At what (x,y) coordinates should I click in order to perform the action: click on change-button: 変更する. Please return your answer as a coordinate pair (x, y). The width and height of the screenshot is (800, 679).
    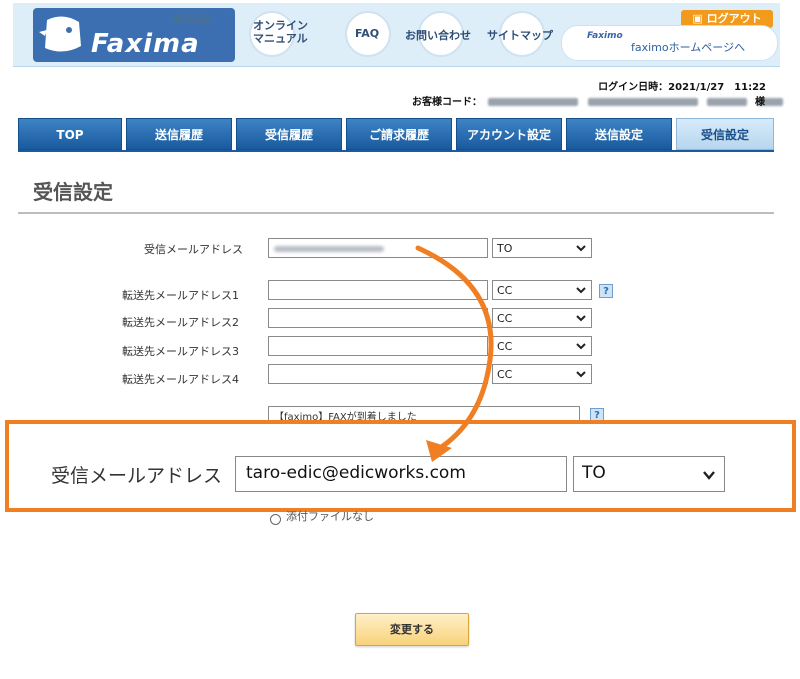
    Looking at the image, I should click on (412, 629).